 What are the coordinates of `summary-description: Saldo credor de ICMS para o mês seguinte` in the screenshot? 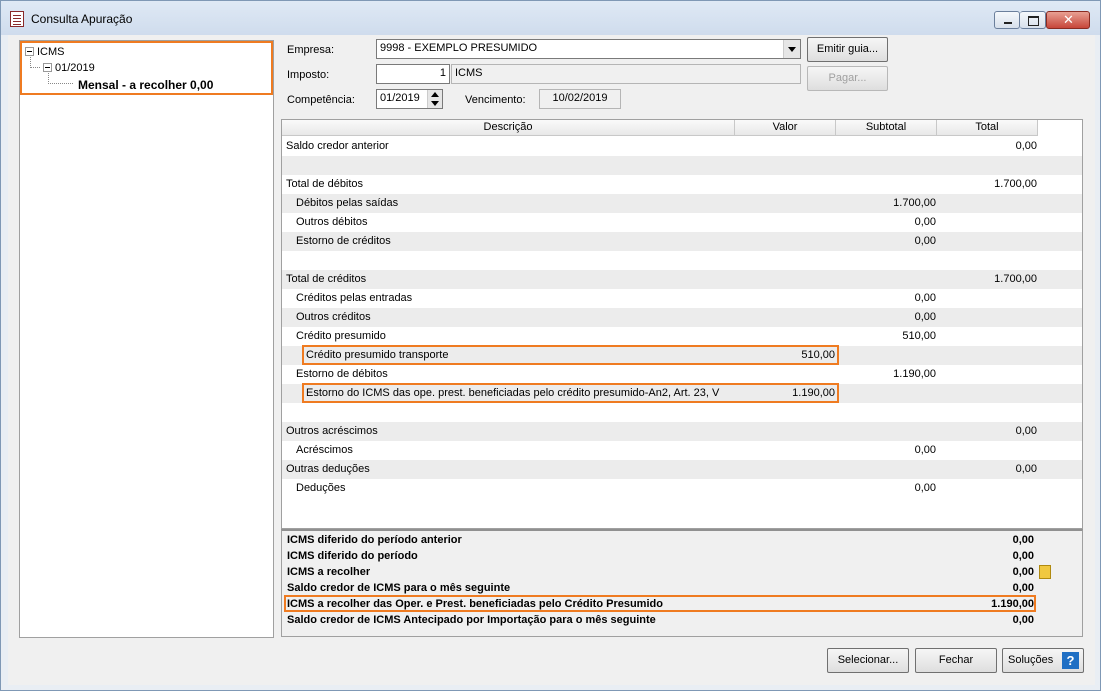 It's located at (399, 588).